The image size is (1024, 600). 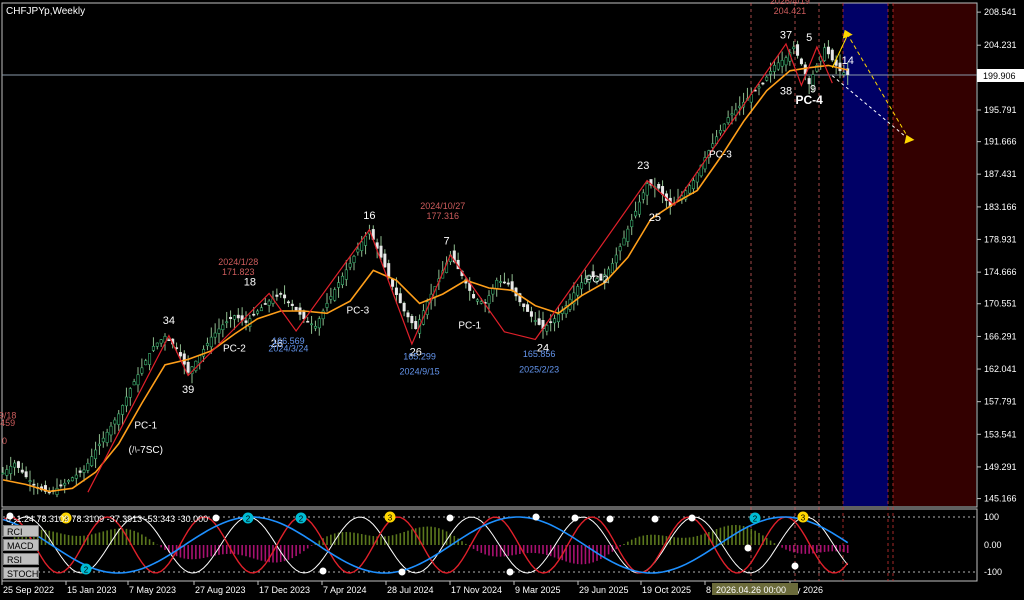 I want to click on price-tick-label: 183.166, so click(x=1000, y=207).